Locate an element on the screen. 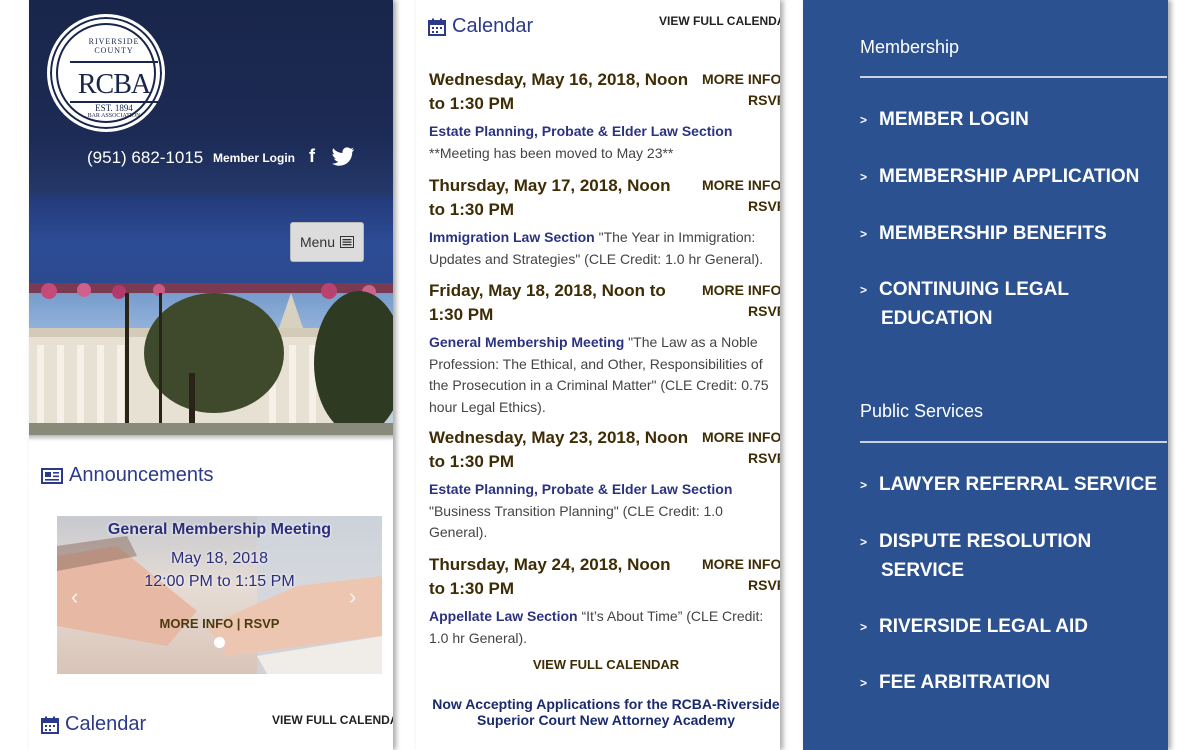 The image size is (1200, 750). section-divider is located at coordinates (211, 438).